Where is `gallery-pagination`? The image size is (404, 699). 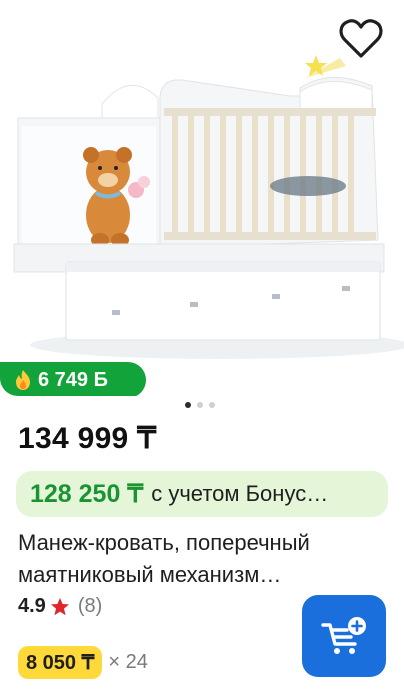 gallery-pagination is located at coordinates (200, 405).